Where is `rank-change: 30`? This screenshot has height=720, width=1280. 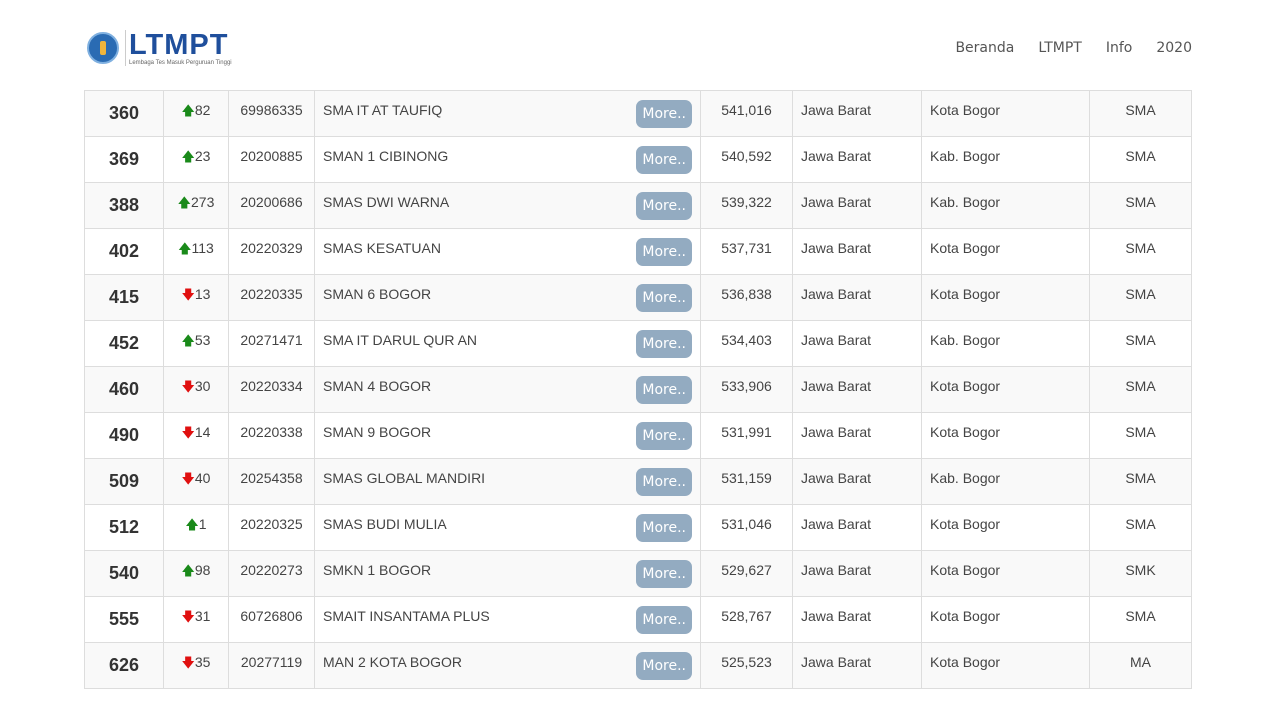
rank-change: 30 is located at coordinates (202, 386).